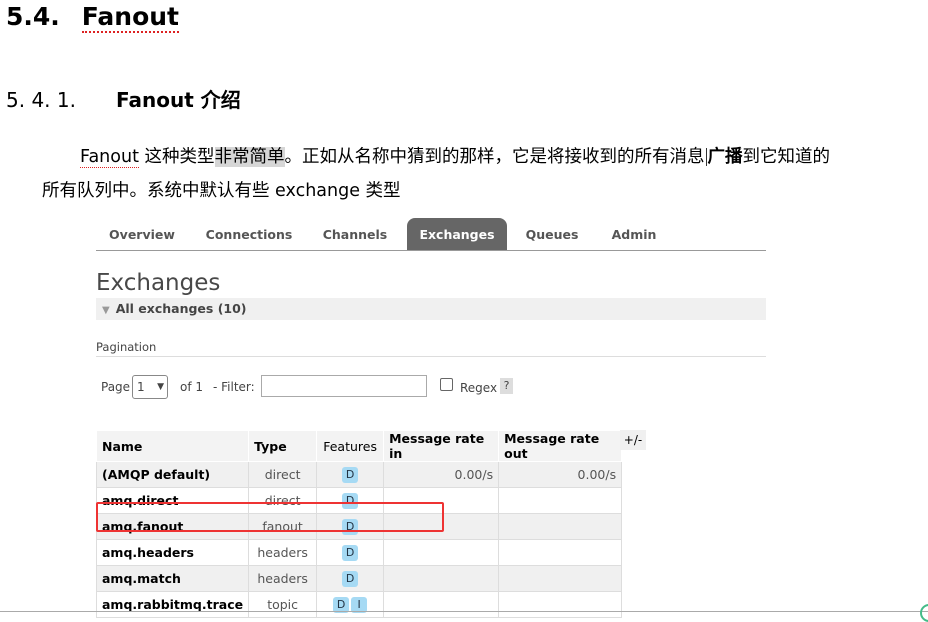  I want to click on section-heading: 5.4. Fanout, so click(93, 17).